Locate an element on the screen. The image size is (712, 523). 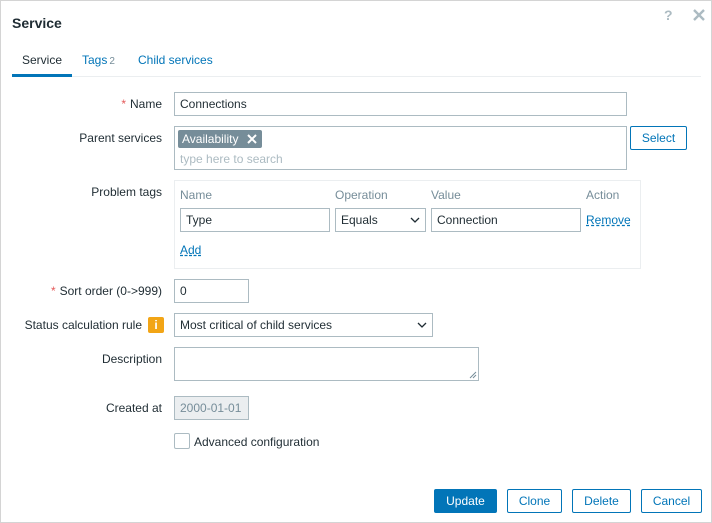
tab-label: Child services is located at coordinates (175, 60).